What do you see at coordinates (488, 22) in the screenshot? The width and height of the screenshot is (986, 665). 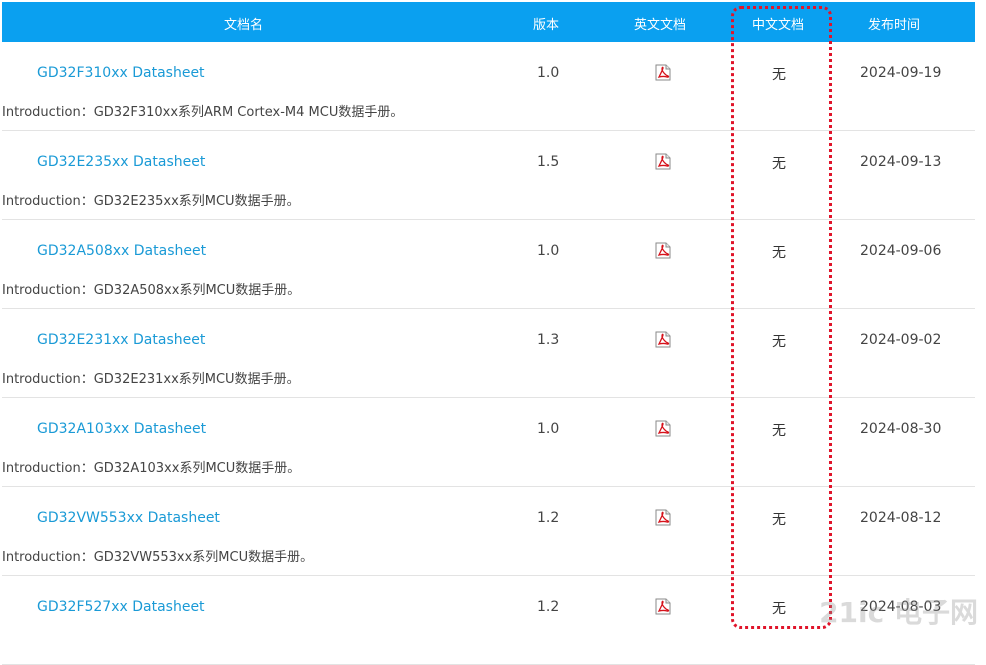 I see `table-header: 文档名 版本 英文文档 中文文档 发布时间` at bounding box center [488, 22].